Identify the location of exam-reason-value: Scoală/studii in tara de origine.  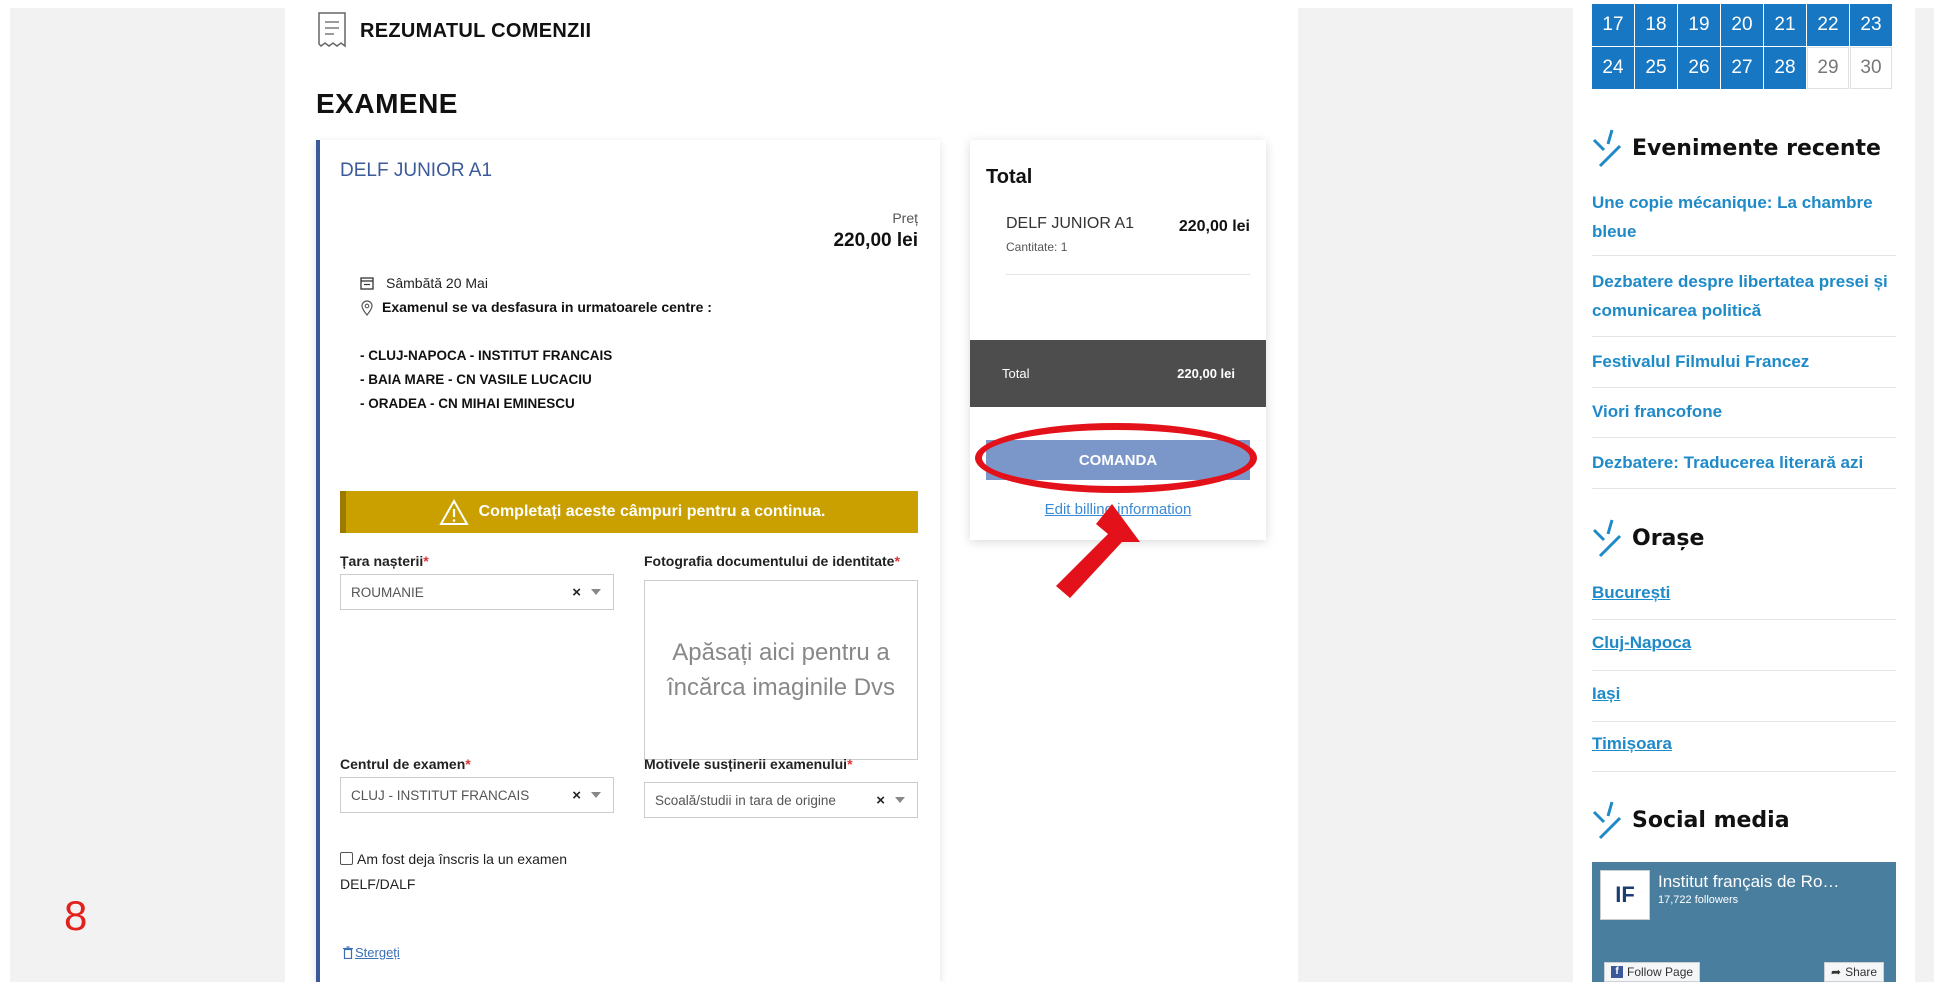
(745, 800).